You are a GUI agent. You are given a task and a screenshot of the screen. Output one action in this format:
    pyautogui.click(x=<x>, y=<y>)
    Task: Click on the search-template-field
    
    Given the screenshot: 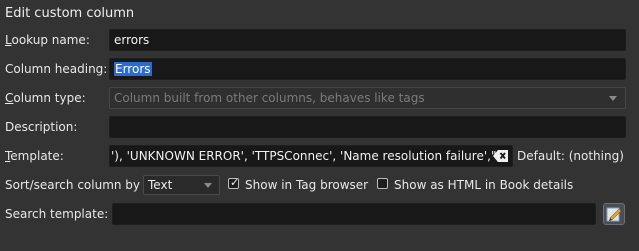 What is the action you would take?
    pyautogui.click(x=354, y=214)
    